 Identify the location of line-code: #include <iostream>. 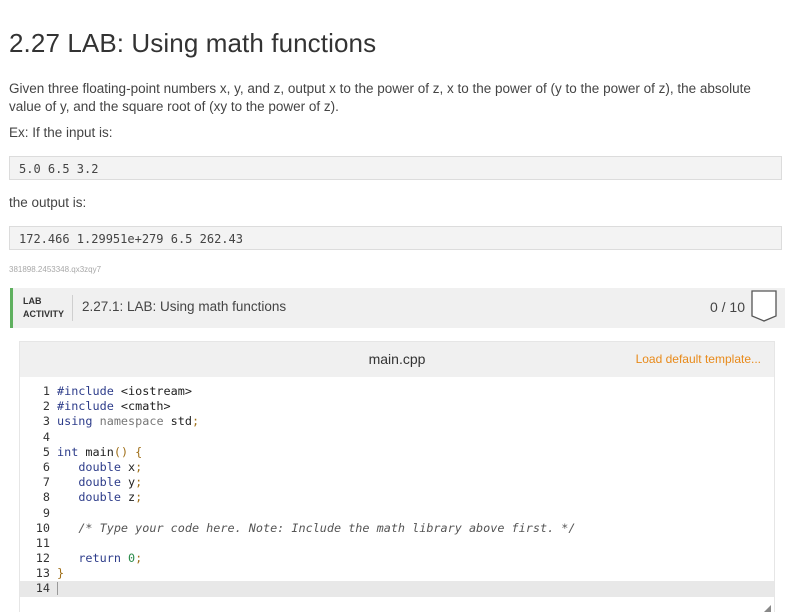
(124, 391).